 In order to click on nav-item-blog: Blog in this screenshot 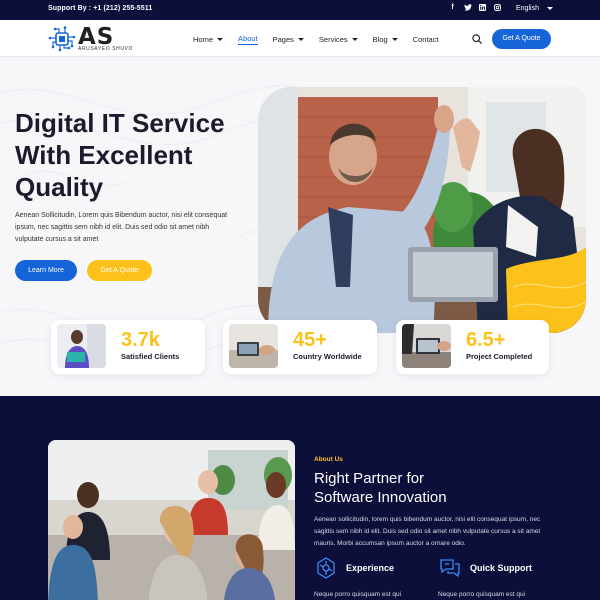, I will do `click(385, 39)`.